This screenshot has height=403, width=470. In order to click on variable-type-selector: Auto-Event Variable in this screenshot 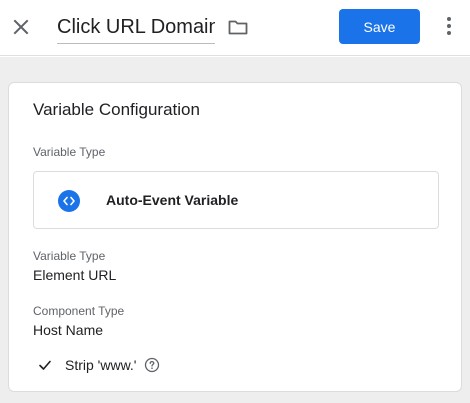, I will do `click(236, 200)`.